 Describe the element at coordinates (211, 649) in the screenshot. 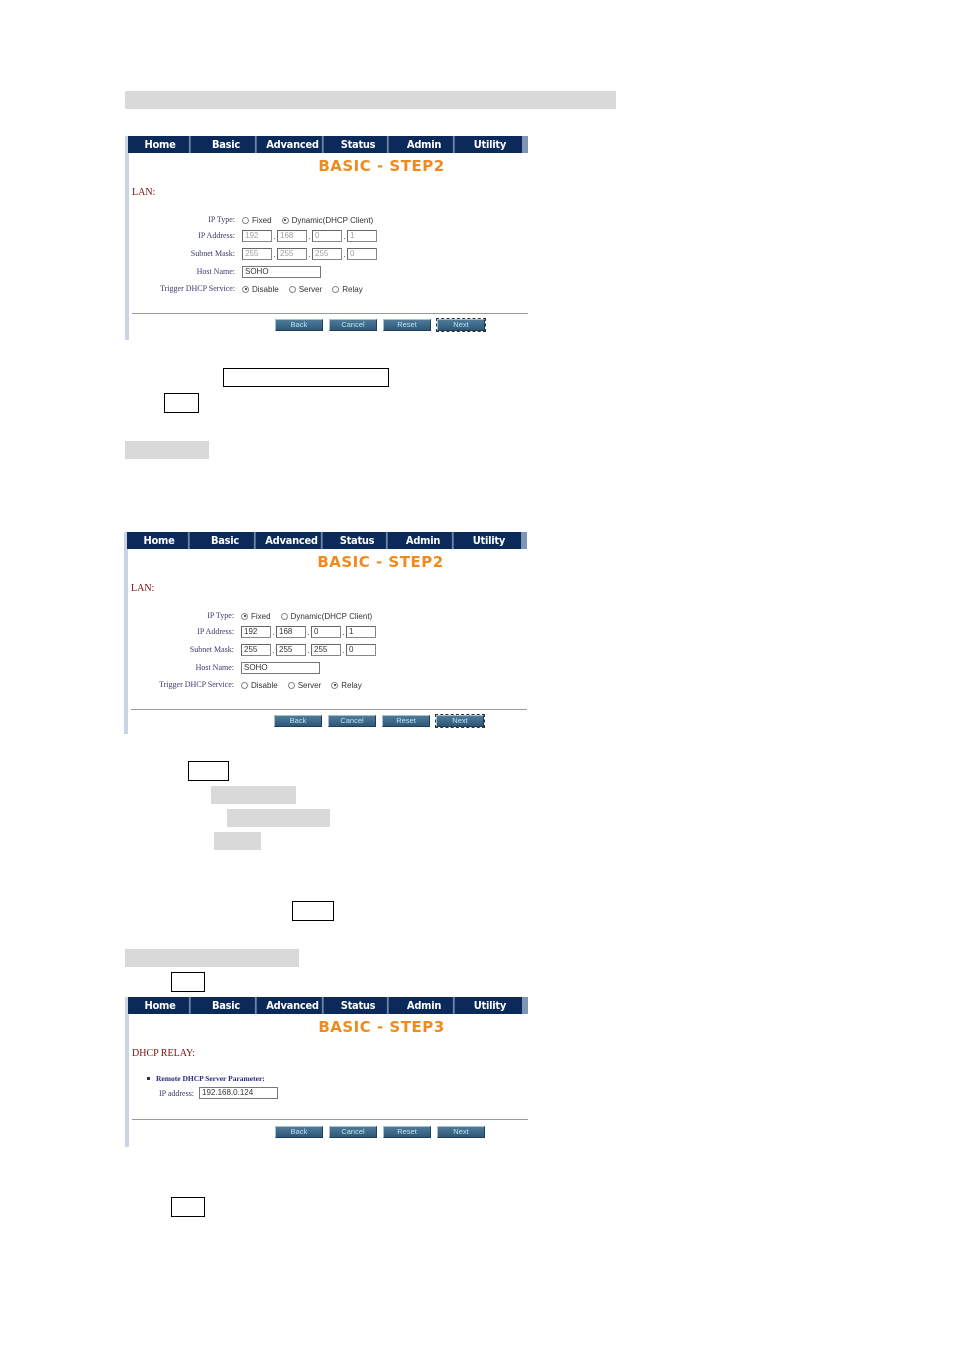

I see `subnet-mask-label: Subnet Mask:` at that location.